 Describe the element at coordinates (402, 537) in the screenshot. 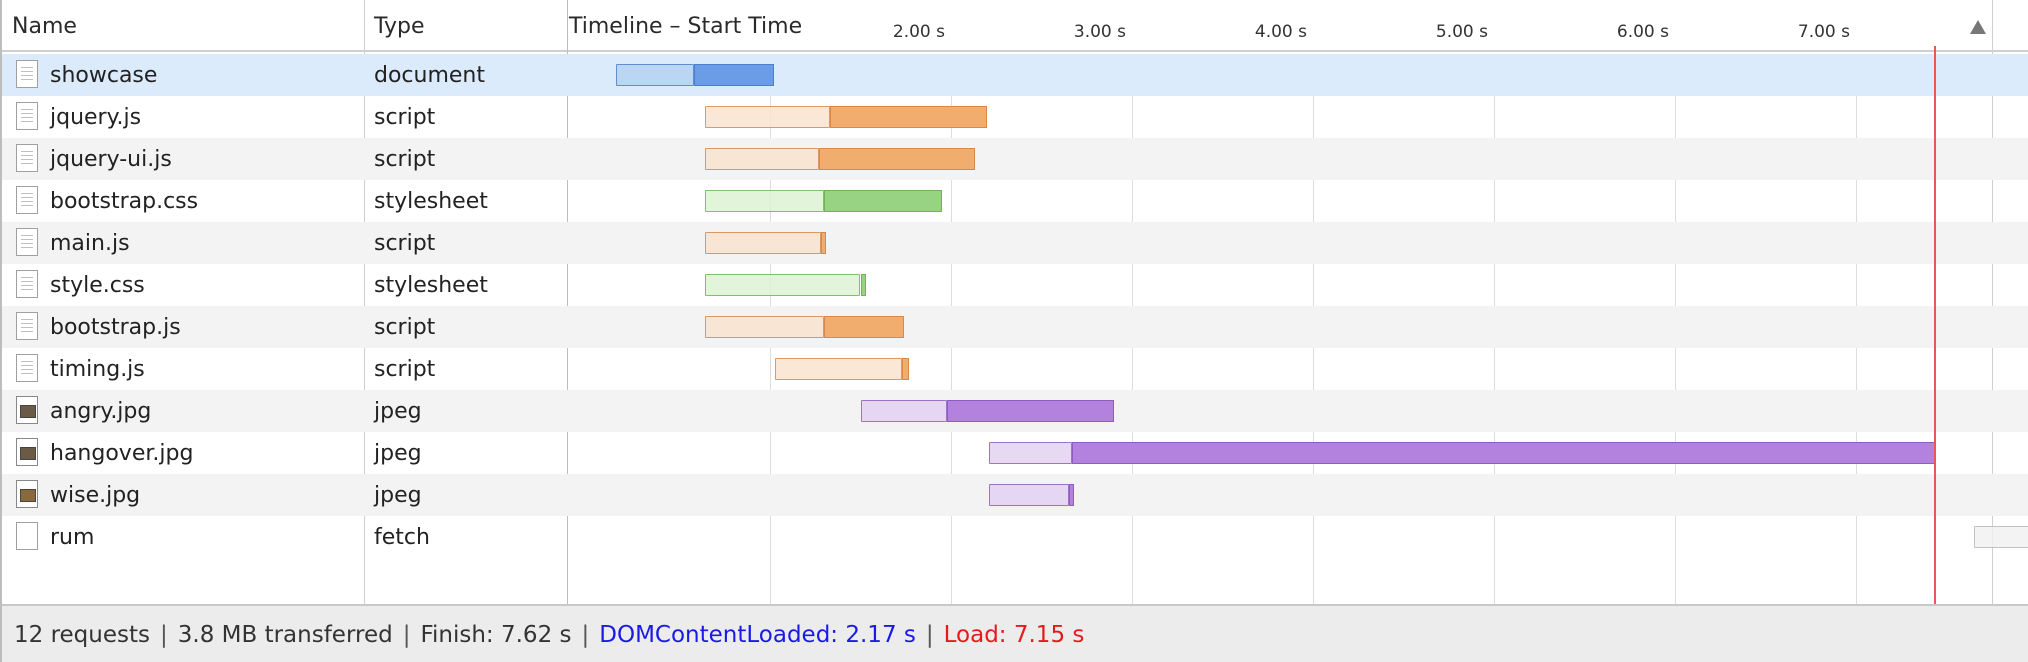

I see `request-type: fetch` at that location.